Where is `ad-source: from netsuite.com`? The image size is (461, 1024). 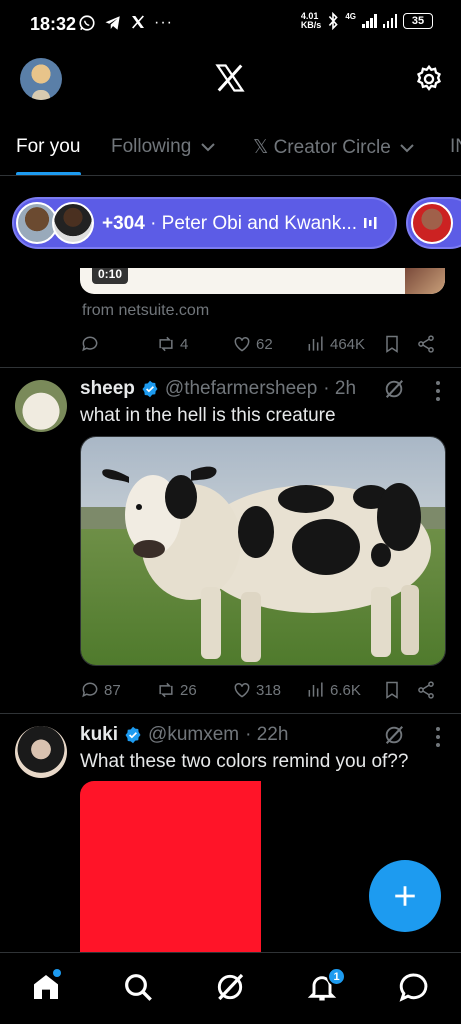
ad-source: from netsuite.com is located at coordinates (145, 311).